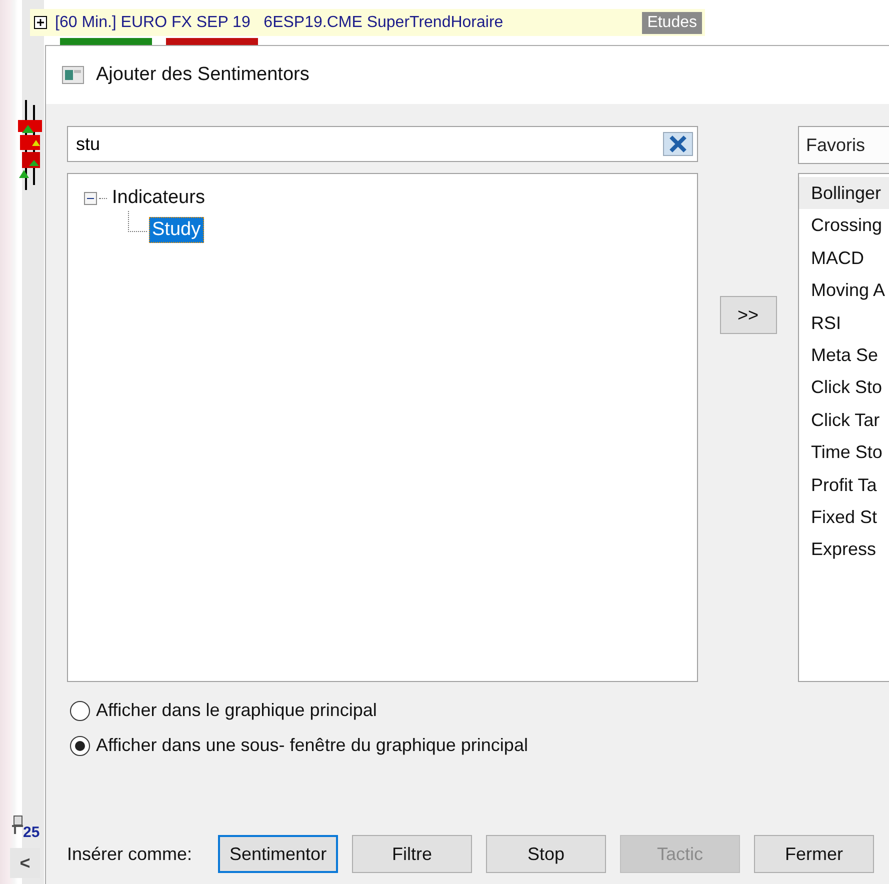 The image size is (889, 884). I want to click on window-icon, so click(73, 75).